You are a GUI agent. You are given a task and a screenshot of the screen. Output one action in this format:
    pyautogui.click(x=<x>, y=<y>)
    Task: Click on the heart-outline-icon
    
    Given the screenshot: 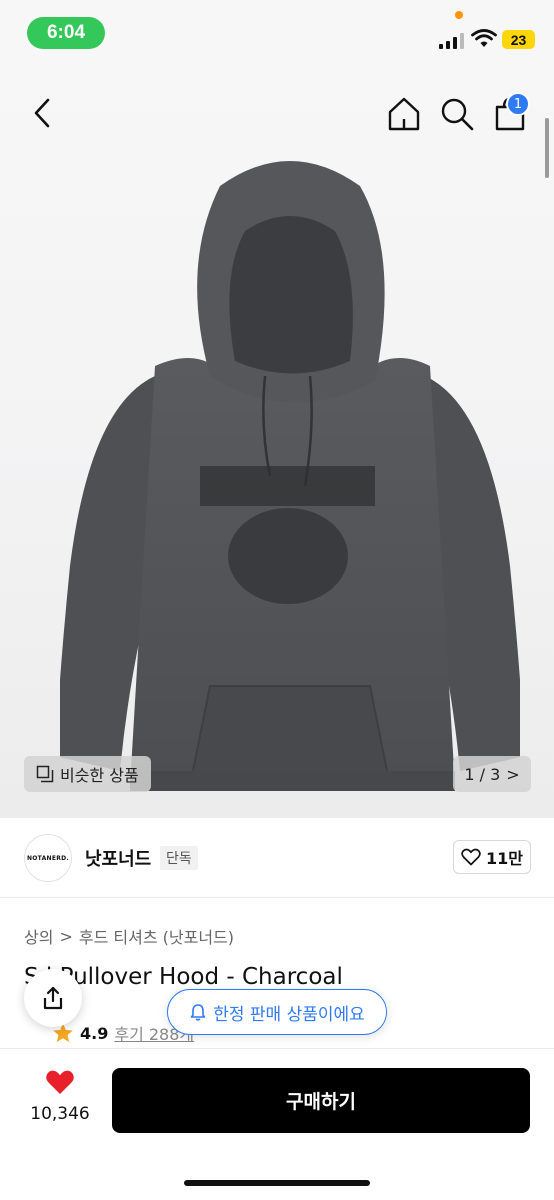 What is the action you would take?
    pyautogui.click(x=471, y=857)
    